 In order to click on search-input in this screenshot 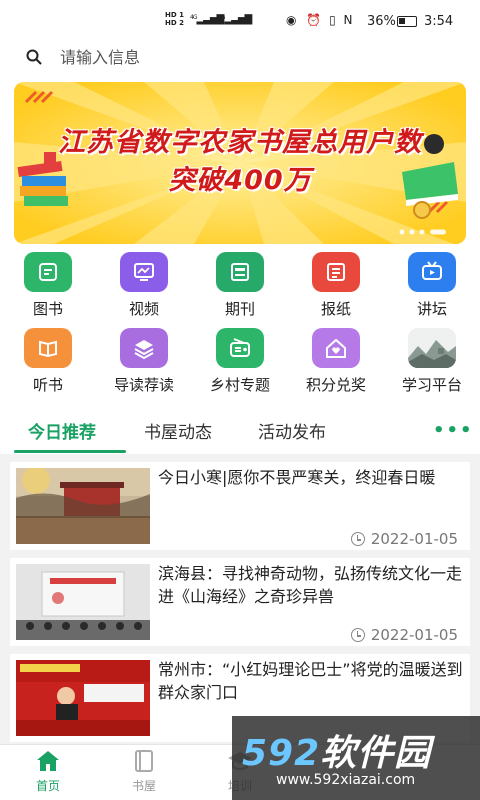, I will do `click(240, 57)`.